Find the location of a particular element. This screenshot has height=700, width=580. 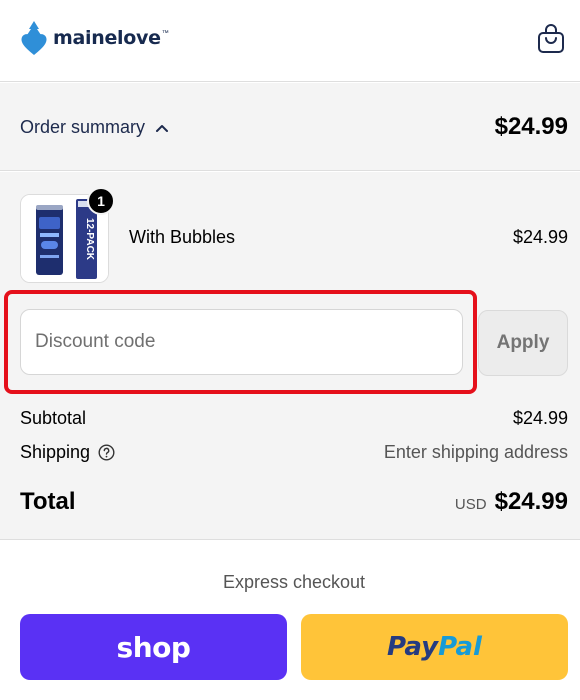

pack-label: 12-PACK is located at coordinates (89, 239).